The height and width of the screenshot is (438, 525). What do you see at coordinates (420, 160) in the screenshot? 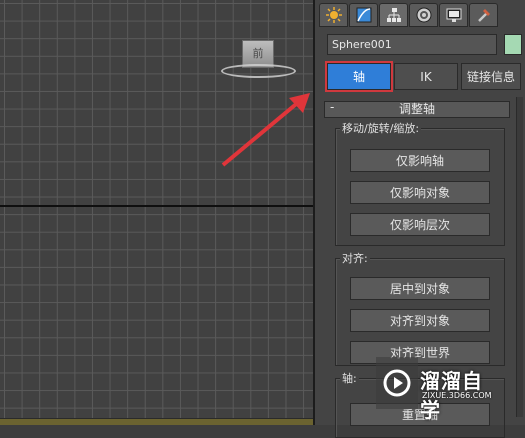
I see `affect-pivot-only-button: 仅影响轴` at bounding box center [420, 160].